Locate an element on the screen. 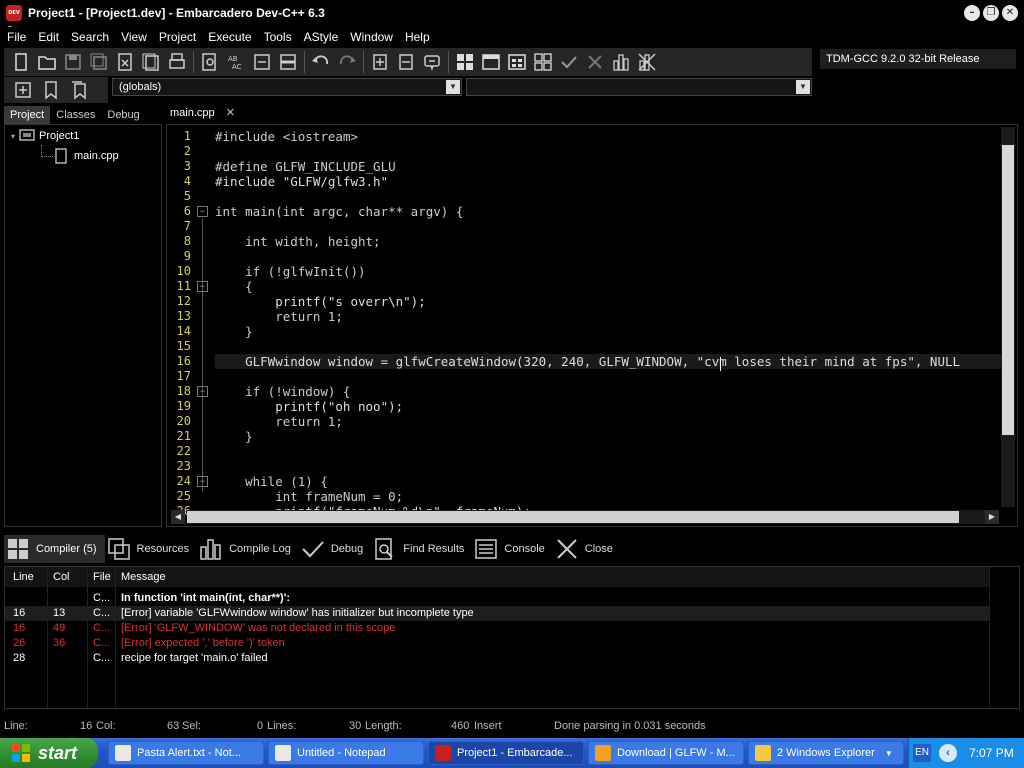  new-file-icon is located at coordinates (21, 62).